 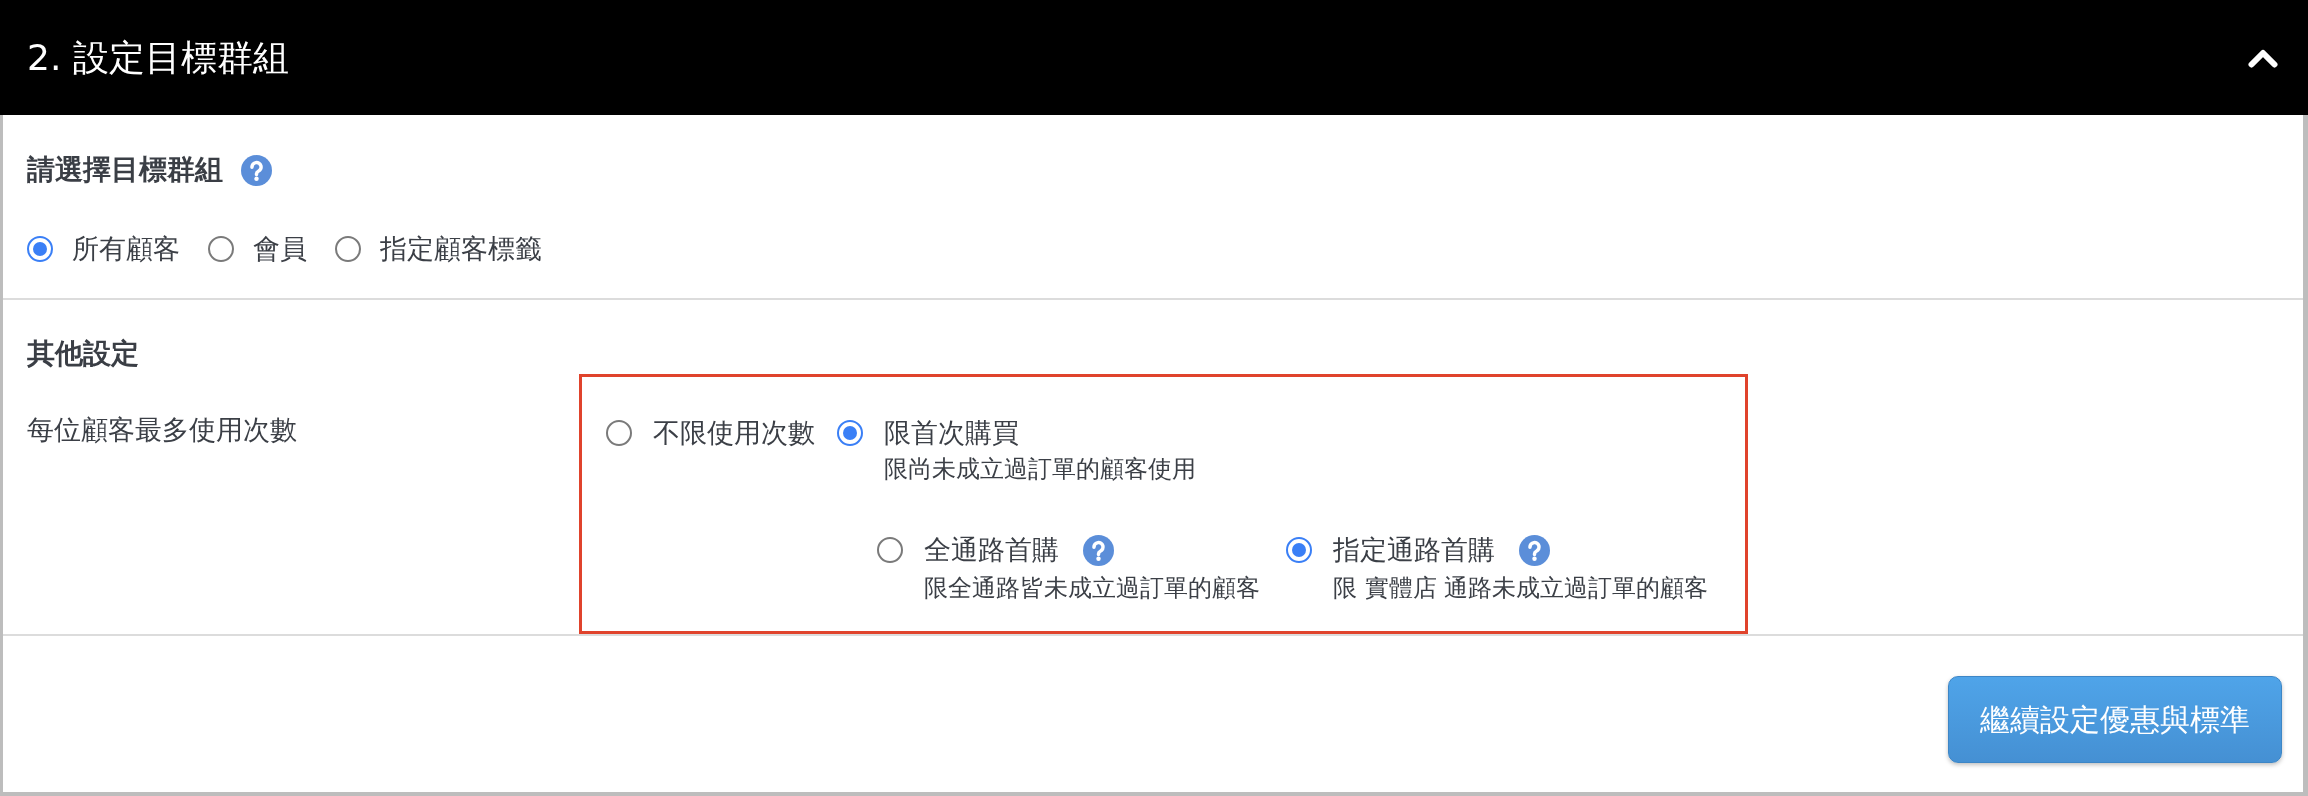 What do you see at coordinates (158, 57) in the screenshot?
I see `panel-title: 2. 設定目標群組` at bounding box center [158, 57].